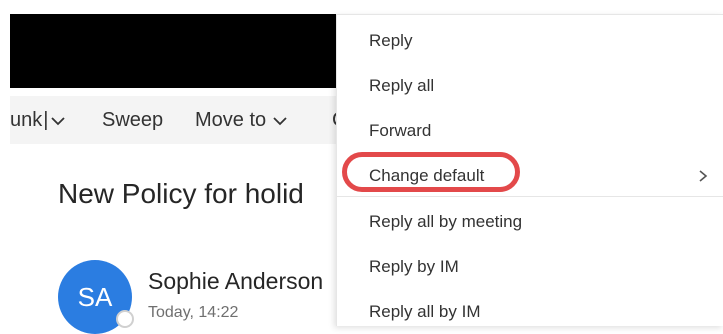 Image resolution: width=723 pixels, height=334 pixels. I want to click on menu-item-label: Change default, so click(427, 175).